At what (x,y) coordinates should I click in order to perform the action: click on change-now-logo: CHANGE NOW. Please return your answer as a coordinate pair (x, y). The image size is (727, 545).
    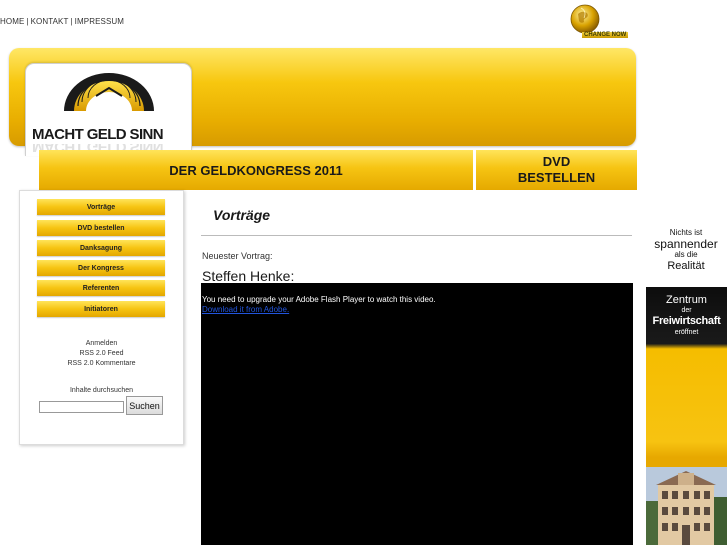
    Looking at the image, I should click on (602, 24).